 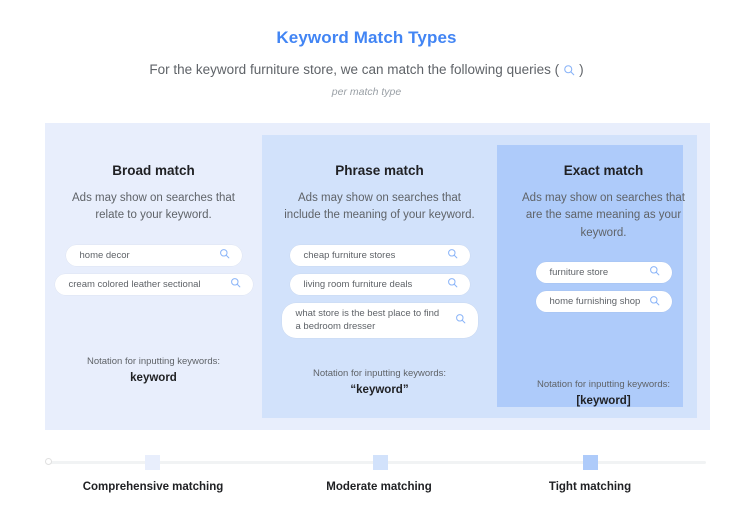 I want to click on query-pill: cream colored leather sectional, so click(x=153, y=284).